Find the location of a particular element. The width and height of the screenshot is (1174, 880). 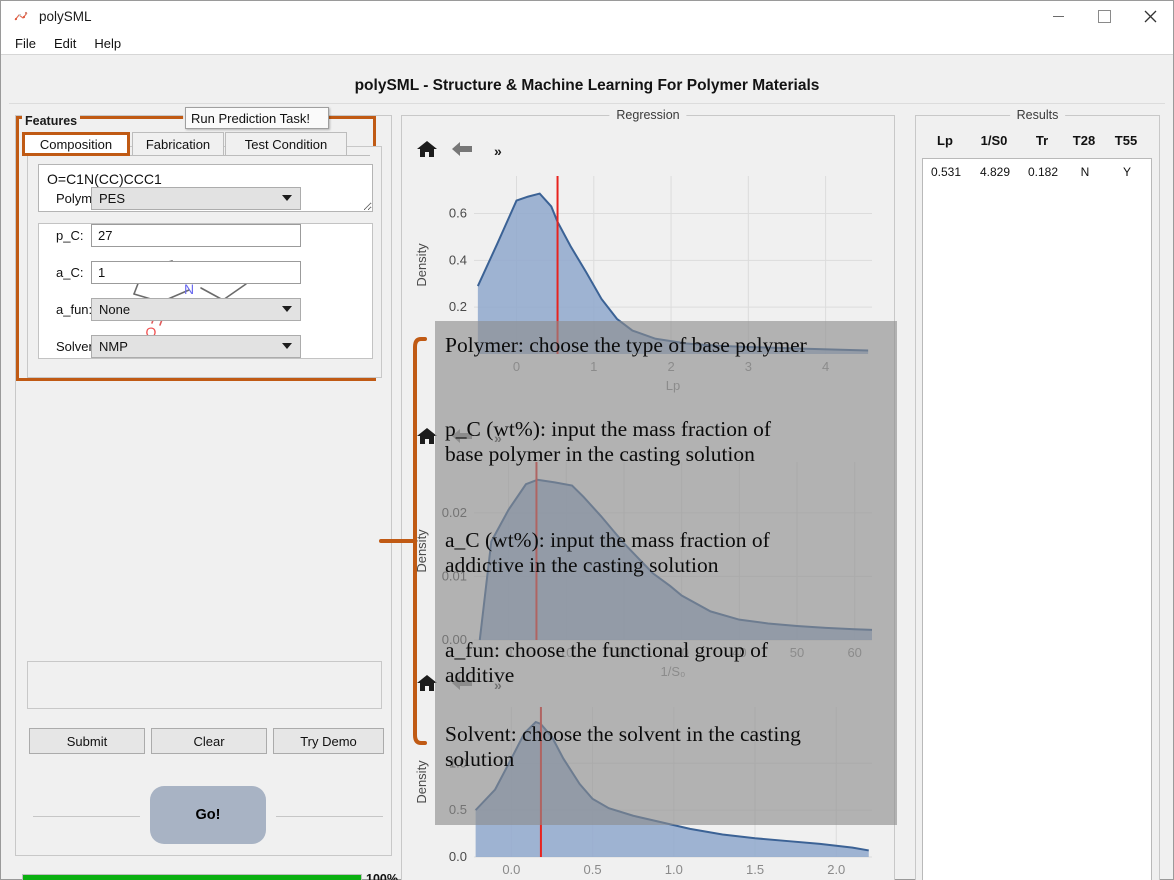

svg-text: 0.5 is located at coordinates (593, 869).